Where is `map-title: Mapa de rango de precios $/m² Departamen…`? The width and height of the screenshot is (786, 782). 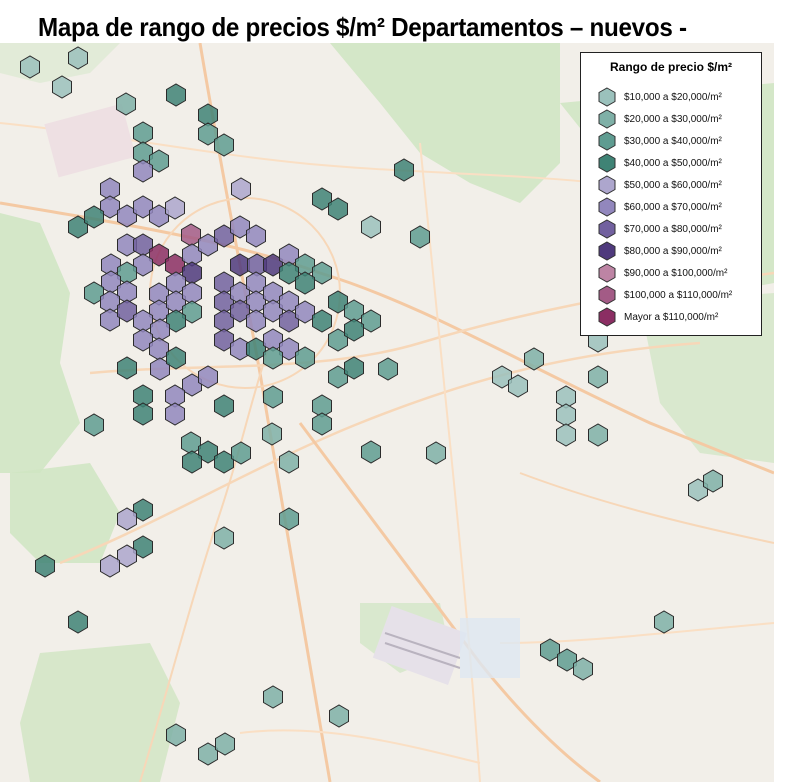
map-title: Mapa de rango de precios $/m² Departamen… is located at coordinates (362, 27).